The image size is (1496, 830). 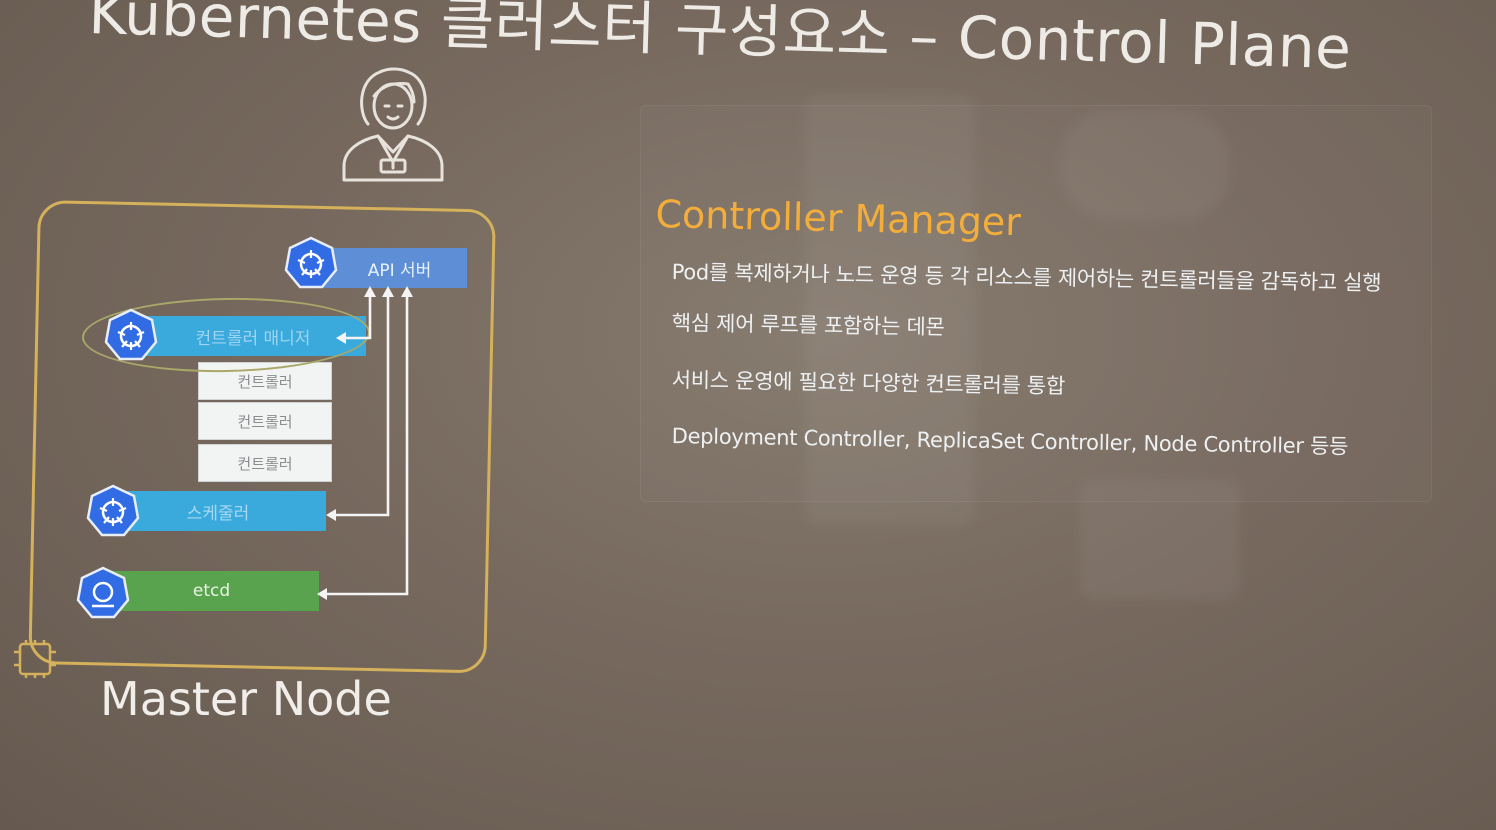 I want to click on api-server-label: API 서버, so click(x=399, y=270).